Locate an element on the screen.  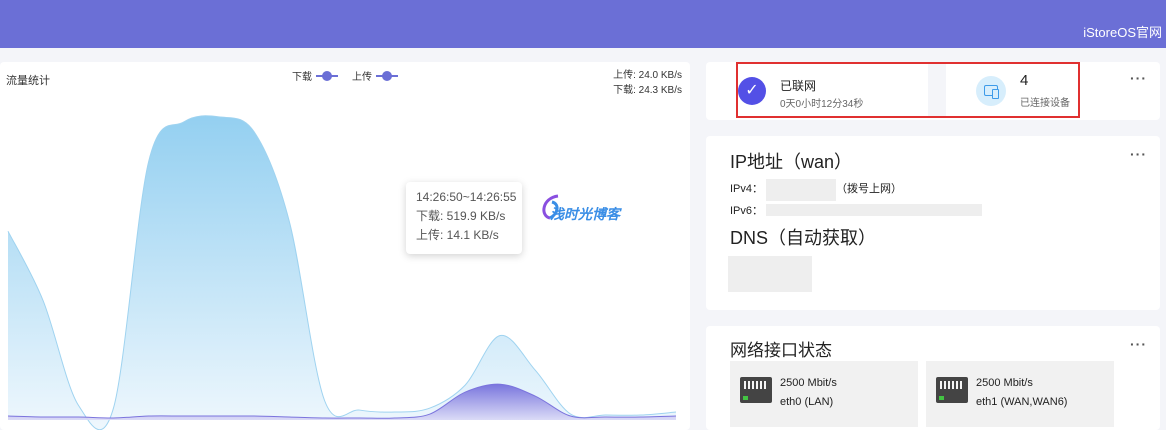
watermark-text: 浅时光博客 is located at coordinates (585, 214).